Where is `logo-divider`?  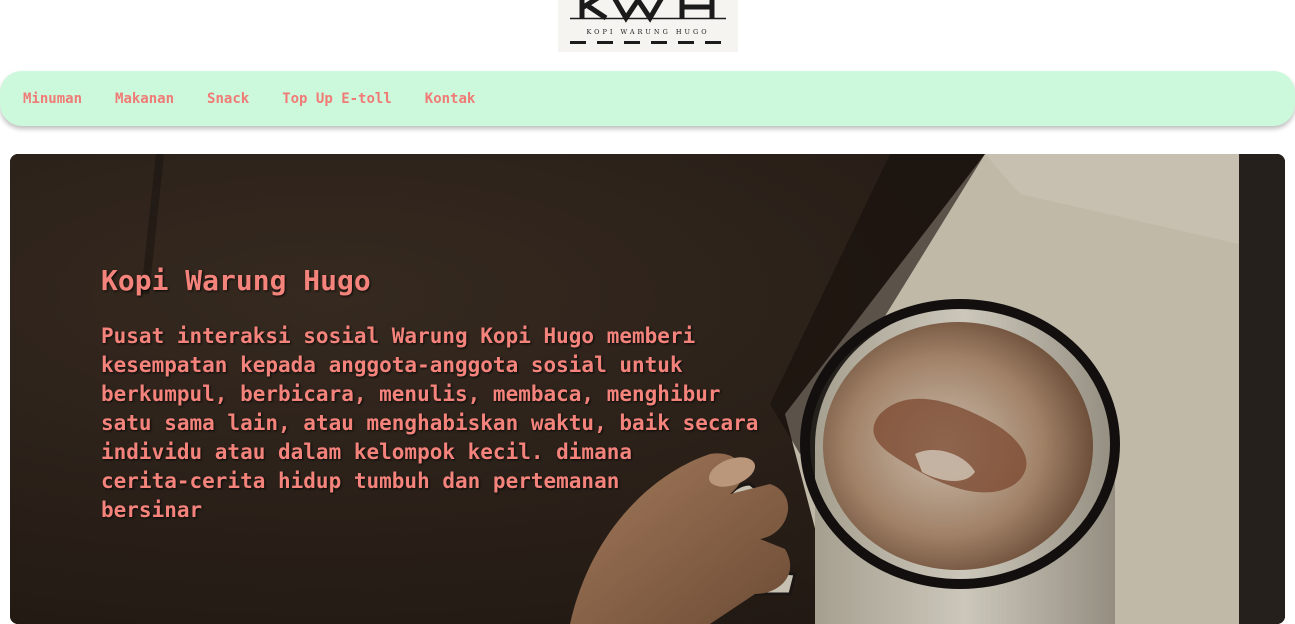 logo-divider is located at coordinates (648, 42).